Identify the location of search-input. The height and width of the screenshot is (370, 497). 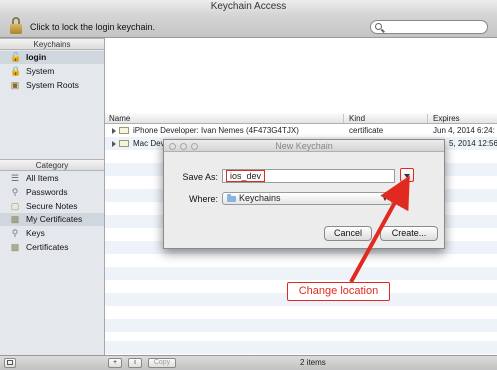
(429, 27).